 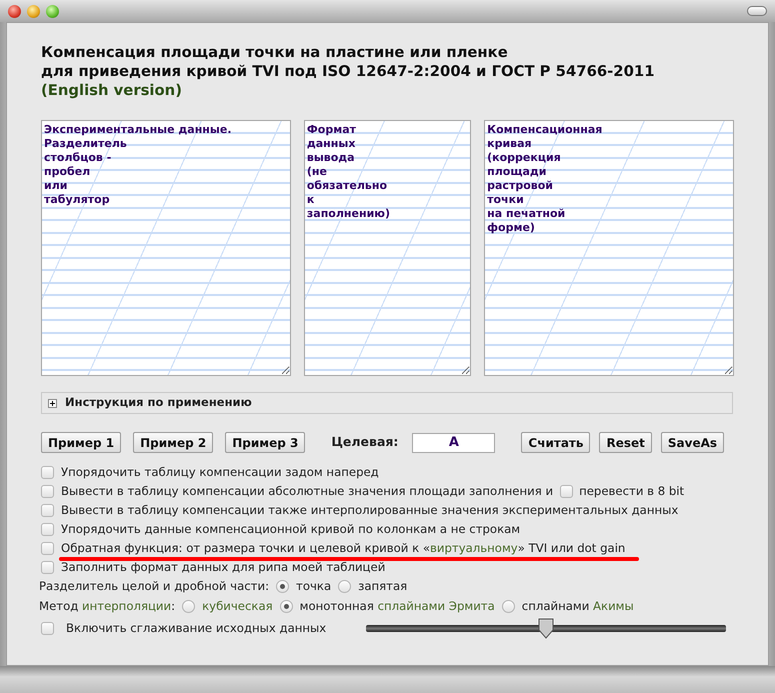 I want to click on text-area: Формат данных вывода (не обязательно к заполнению), so click(x=388, y=248).